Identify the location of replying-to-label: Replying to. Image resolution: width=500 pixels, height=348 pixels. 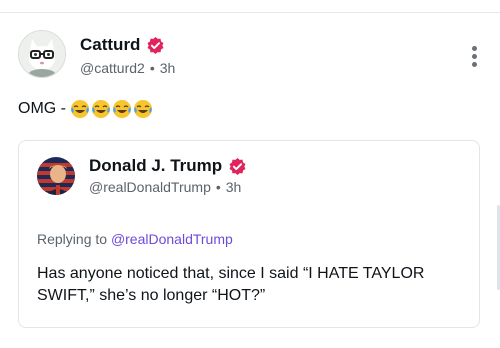
(72, 239).